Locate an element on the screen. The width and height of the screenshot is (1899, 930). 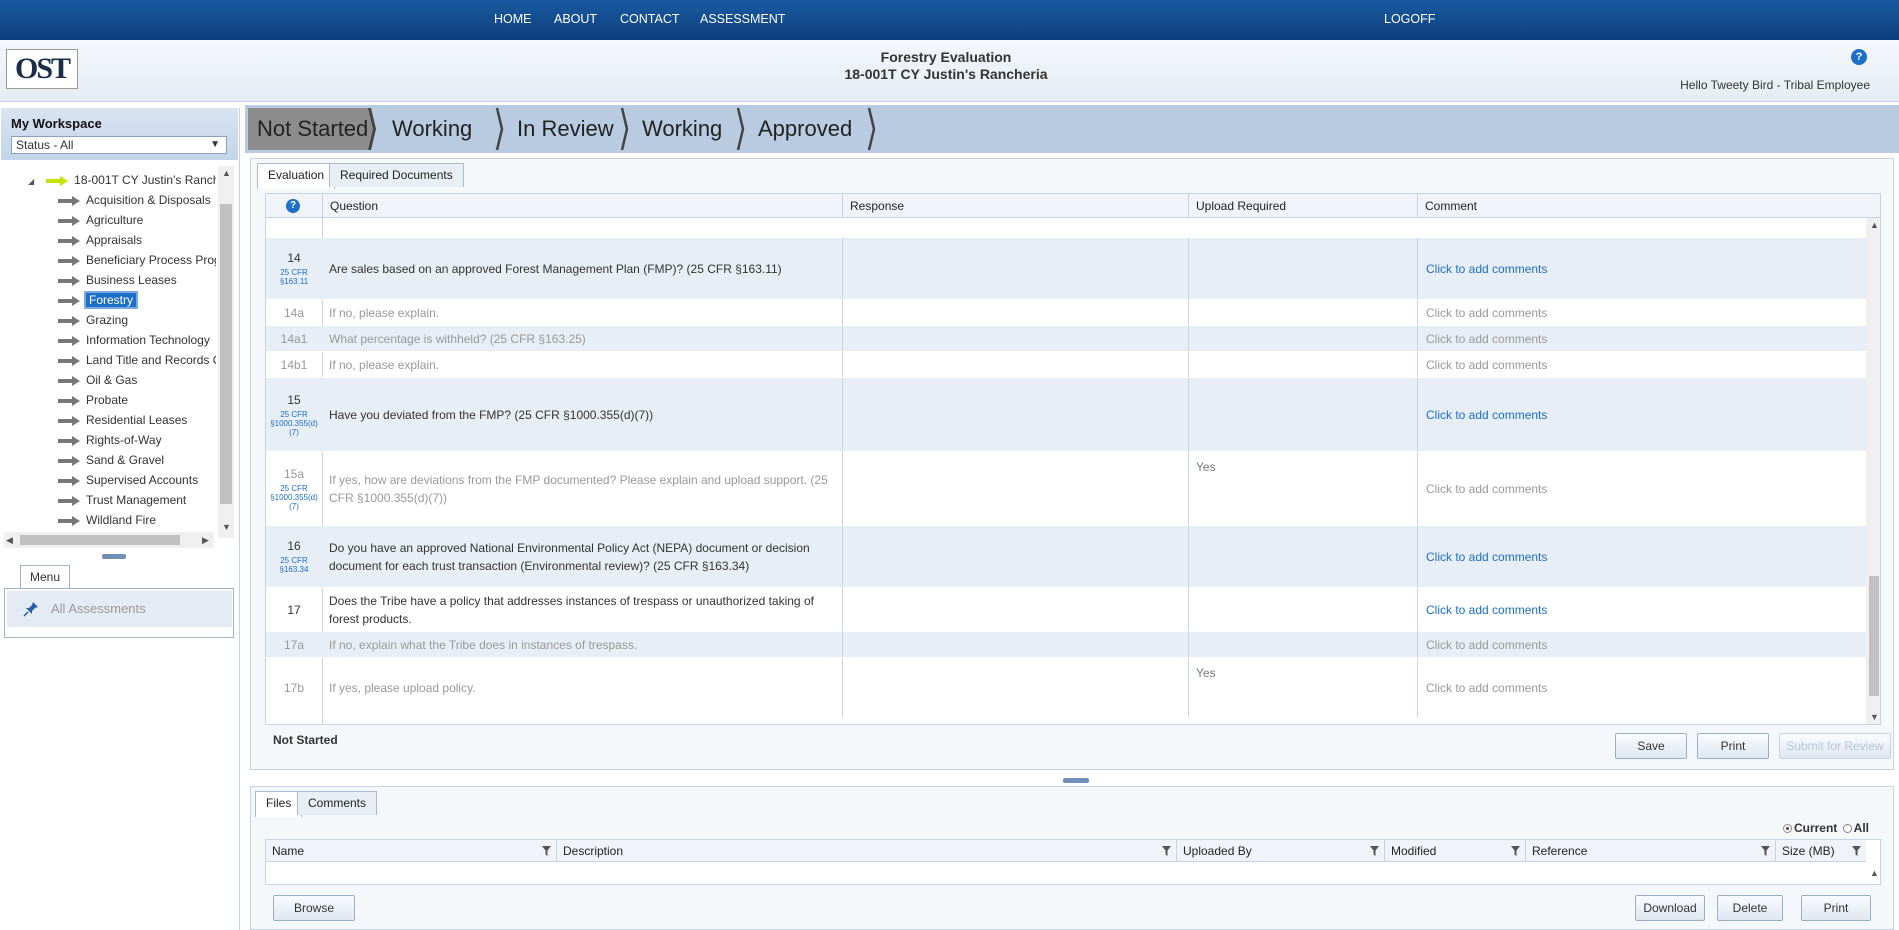
column-header-response: Response is located at coordinates (1015, 206).